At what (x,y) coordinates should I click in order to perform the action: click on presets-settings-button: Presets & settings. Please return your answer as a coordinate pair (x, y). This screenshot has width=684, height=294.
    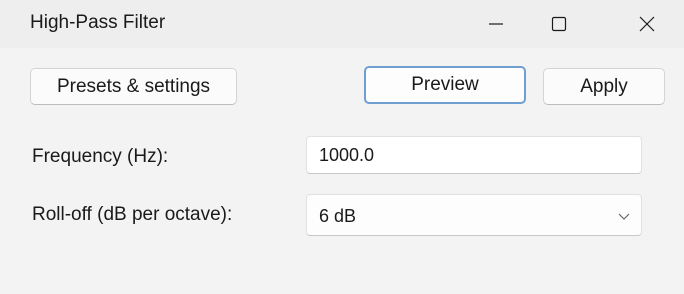
    Looking at the image, I should click on (133, 86).